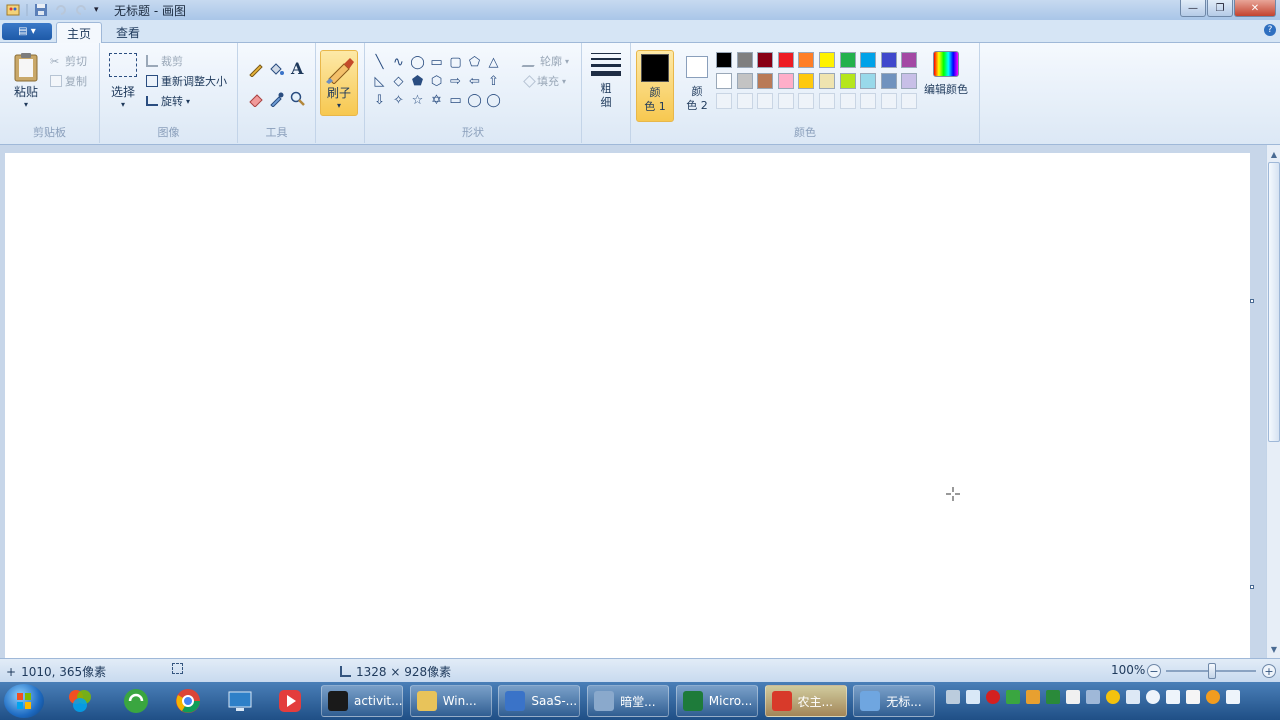 Image resolution: width=1280 pixels, height=720 pixels. What do you see at coordinates (13, 10) in the screenshot?
I see `paint-app-icon` at bounding box center [13, 10].